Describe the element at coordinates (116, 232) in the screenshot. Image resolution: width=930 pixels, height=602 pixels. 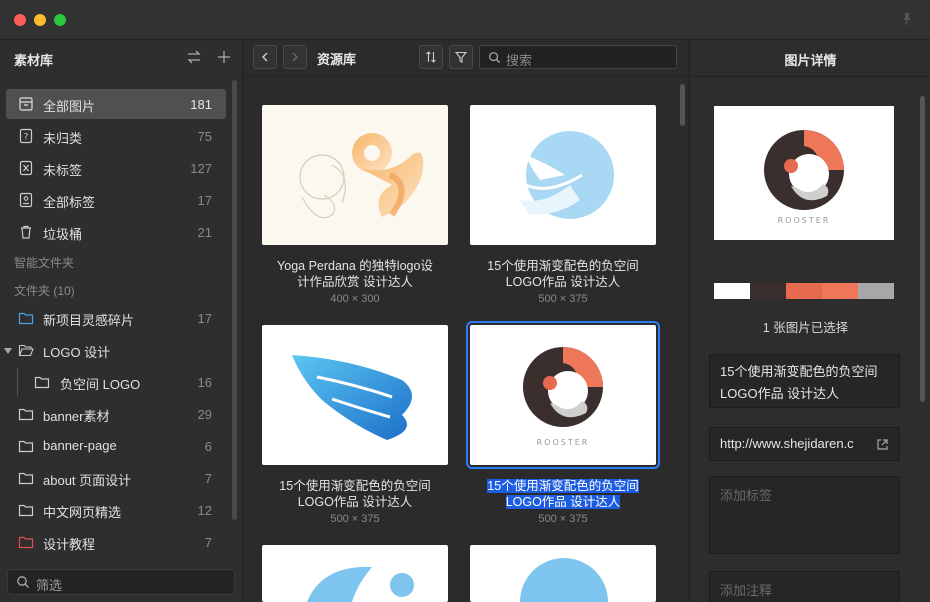
I see `sidebar-item-trash: 垃圾桶 21` at that location.